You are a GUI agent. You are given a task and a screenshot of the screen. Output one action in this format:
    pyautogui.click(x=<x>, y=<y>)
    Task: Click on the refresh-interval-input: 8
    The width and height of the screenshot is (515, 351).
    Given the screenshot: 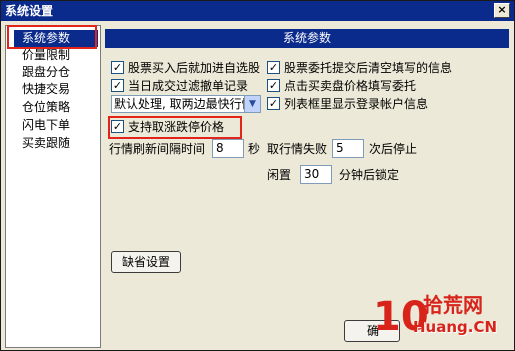 What is the action you would take?
    pyautogui.click(x=228, y=148)
    